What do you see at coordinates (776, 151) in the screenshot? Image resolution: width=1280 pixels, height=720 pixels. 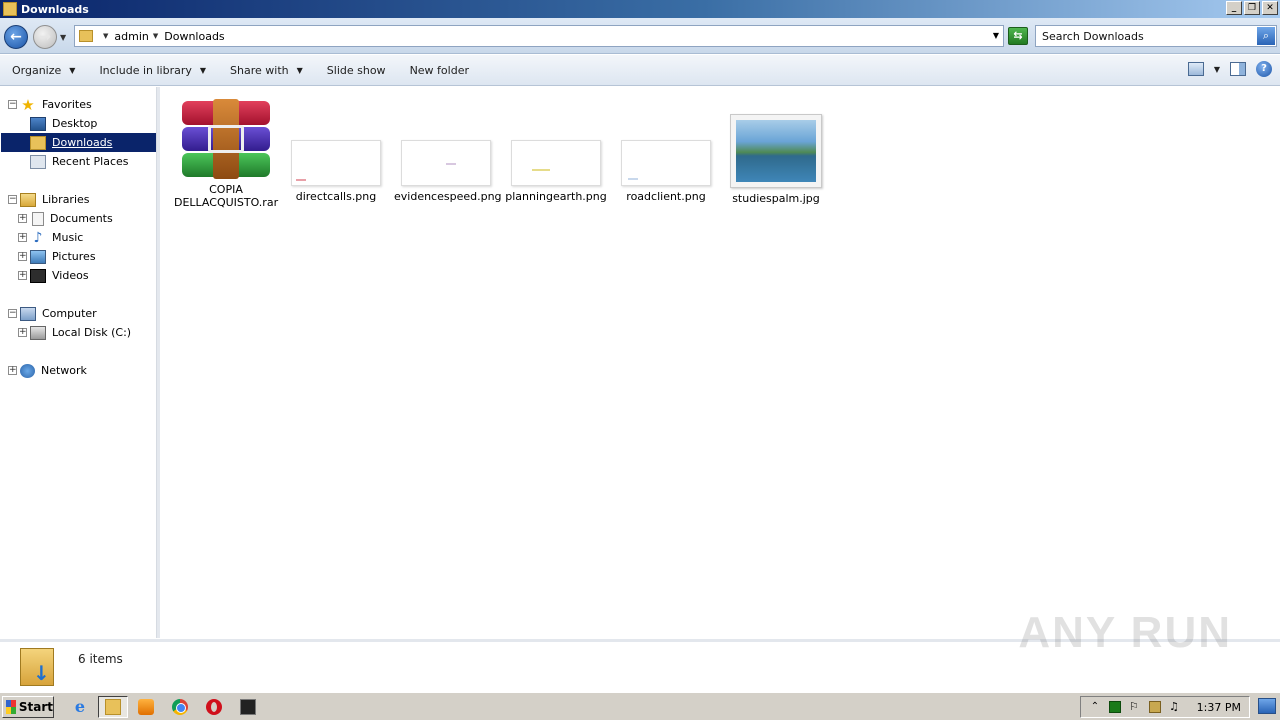 I see `landscape-image` at bounding box center [776, 151].